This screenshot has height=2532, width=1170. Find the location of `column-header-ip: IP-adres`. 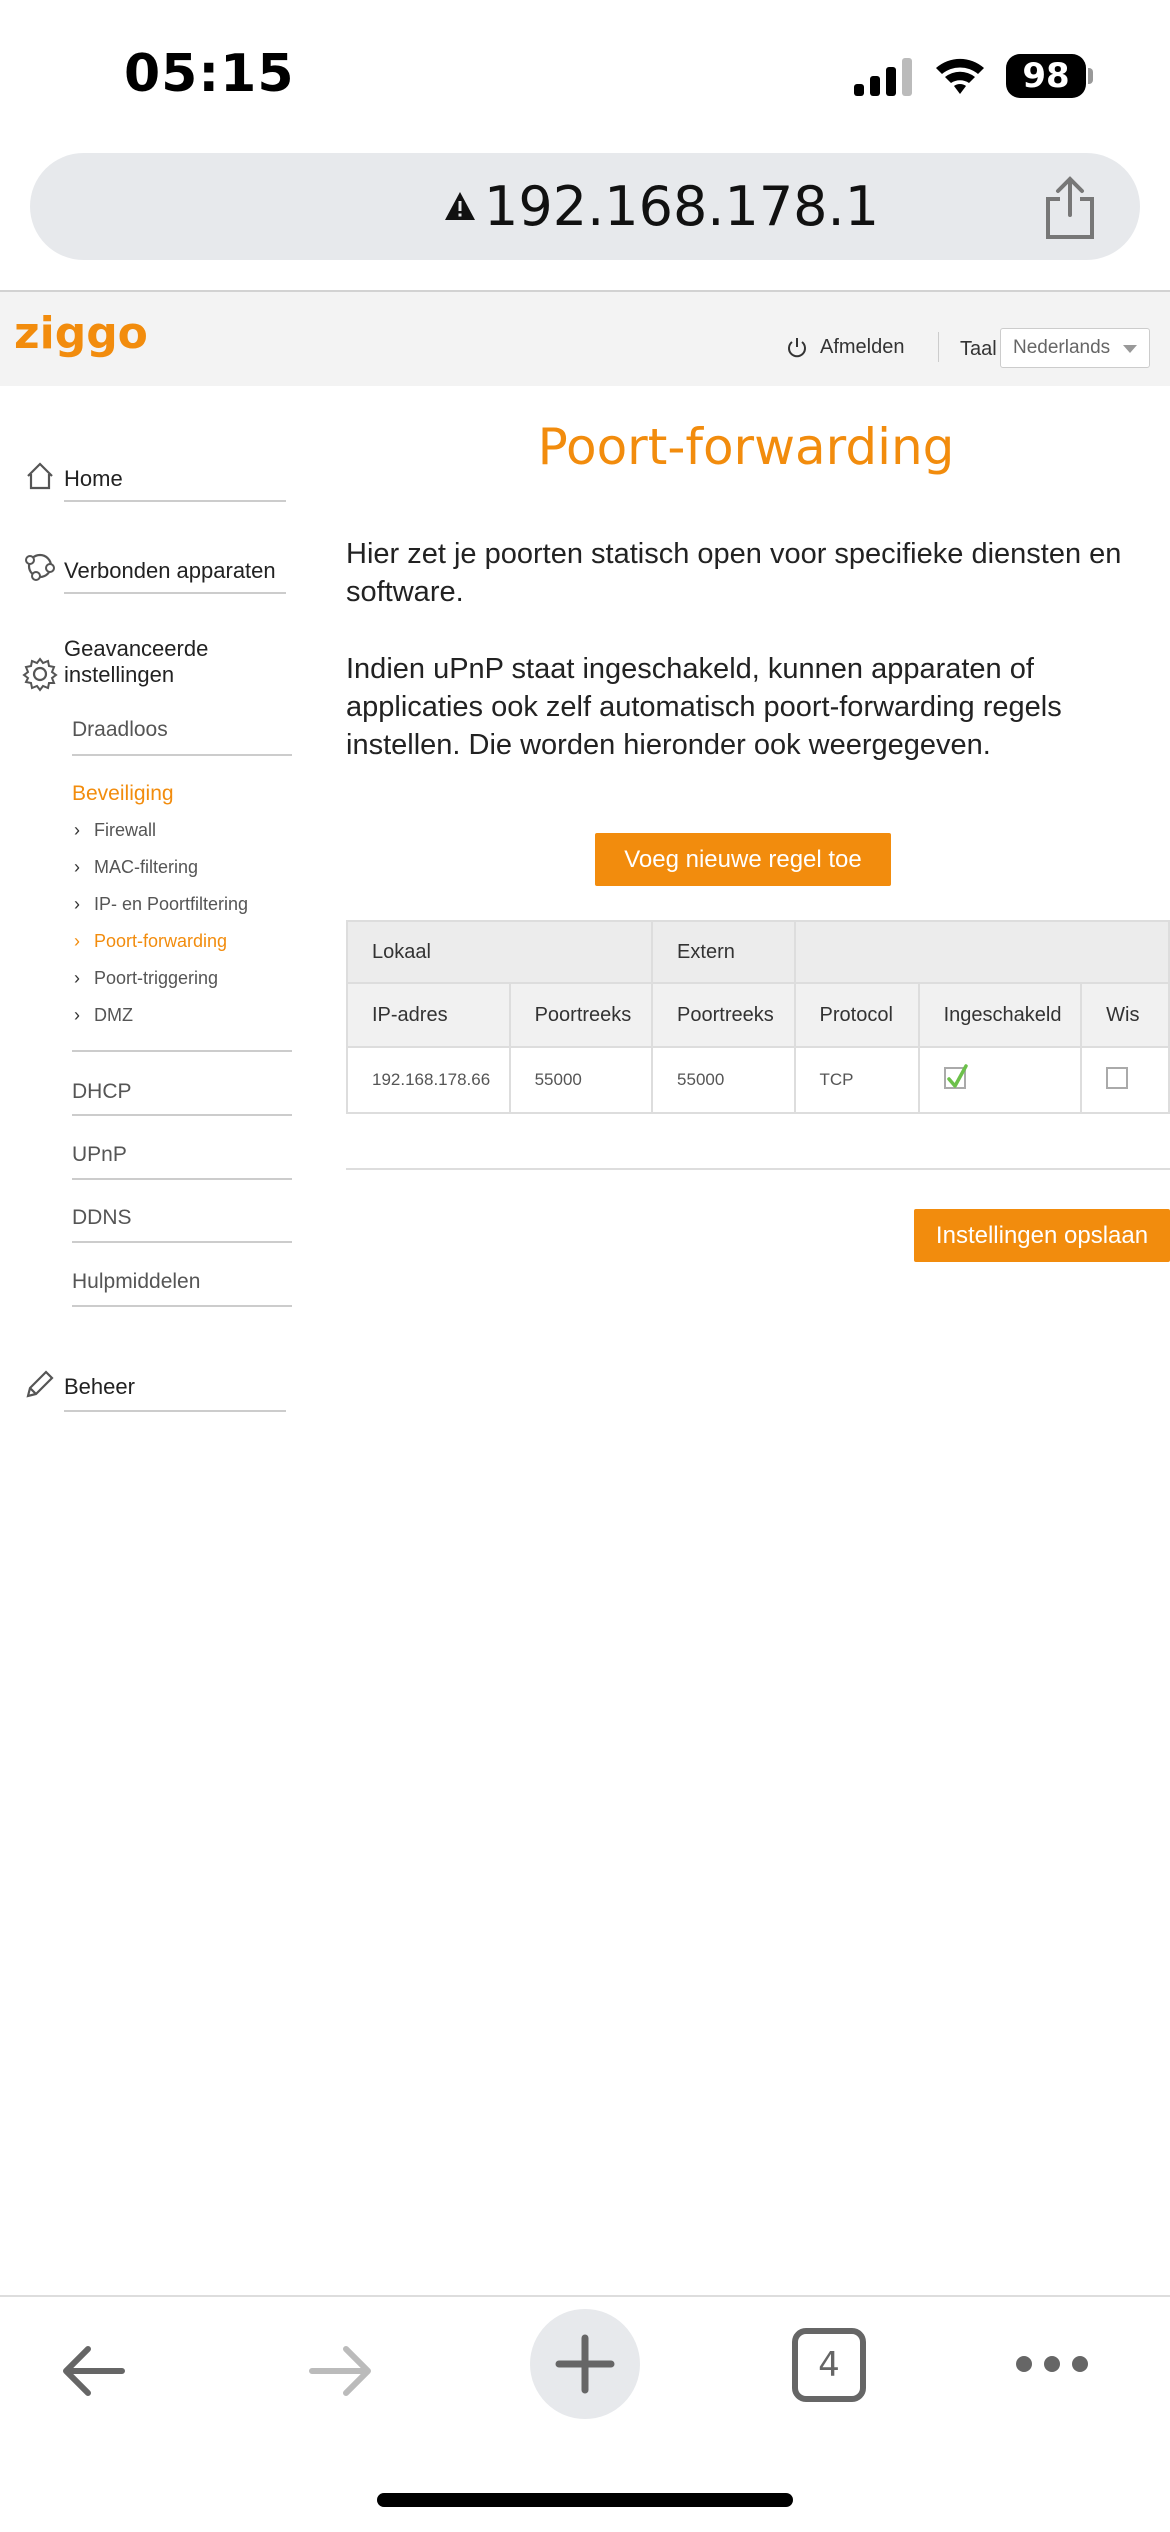

column-header-ip: IP-adres is located at coordinates (428, 1015).